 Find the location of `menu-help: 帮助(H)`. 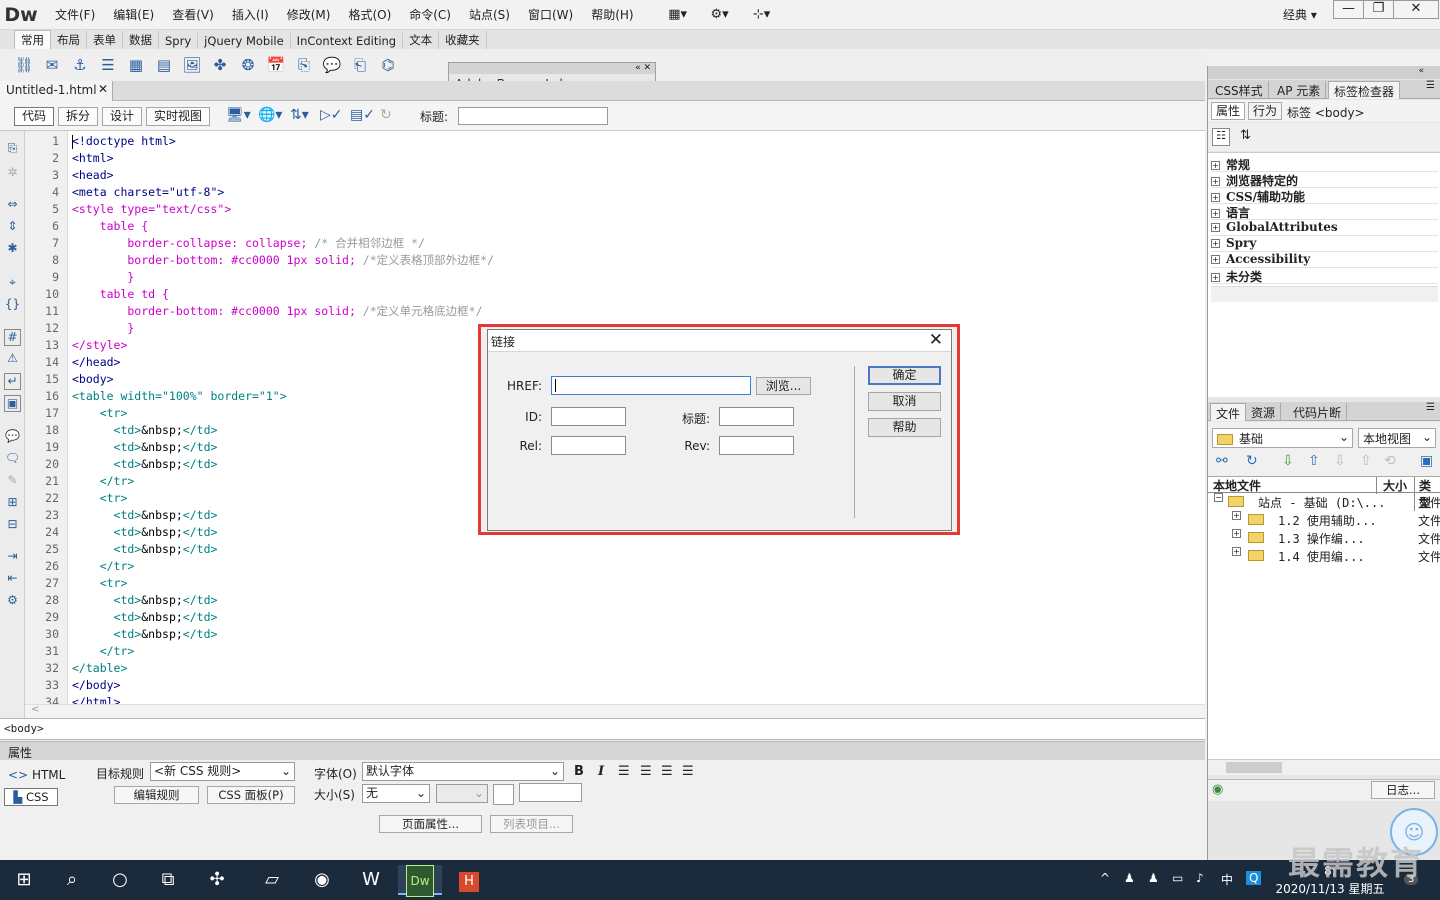

menu-help: 帮助(H) is located at coordinates (612, 14).